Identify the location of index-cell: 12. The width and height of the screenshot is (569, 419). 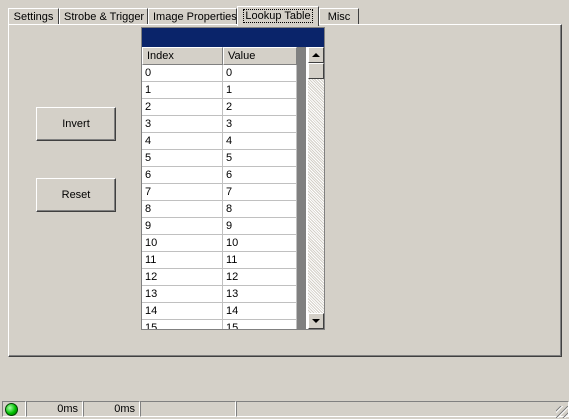
(182, 277).